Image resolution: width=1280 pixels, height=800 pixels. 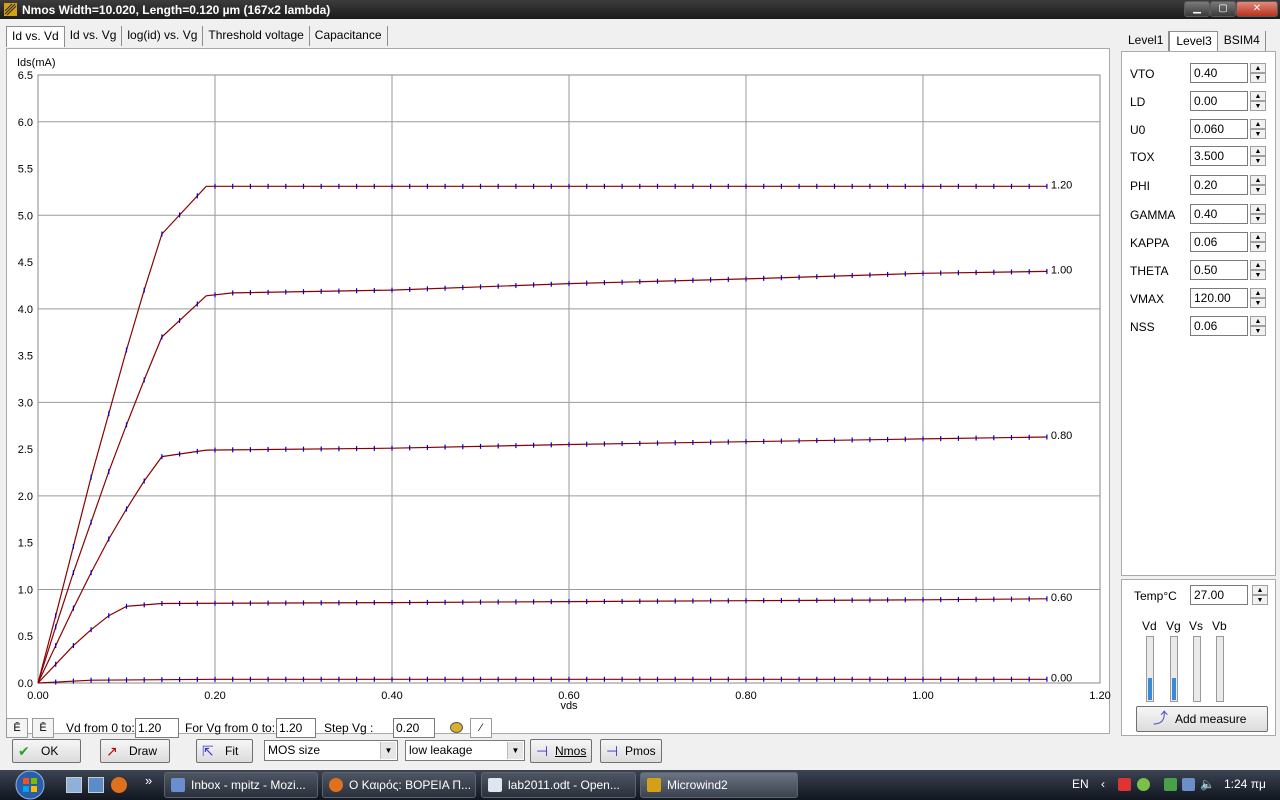 What do you see at coordinates (1219, 298) in the screenshot?
I see `param-value-input: 120.00` at bounding box center [1219, 298].